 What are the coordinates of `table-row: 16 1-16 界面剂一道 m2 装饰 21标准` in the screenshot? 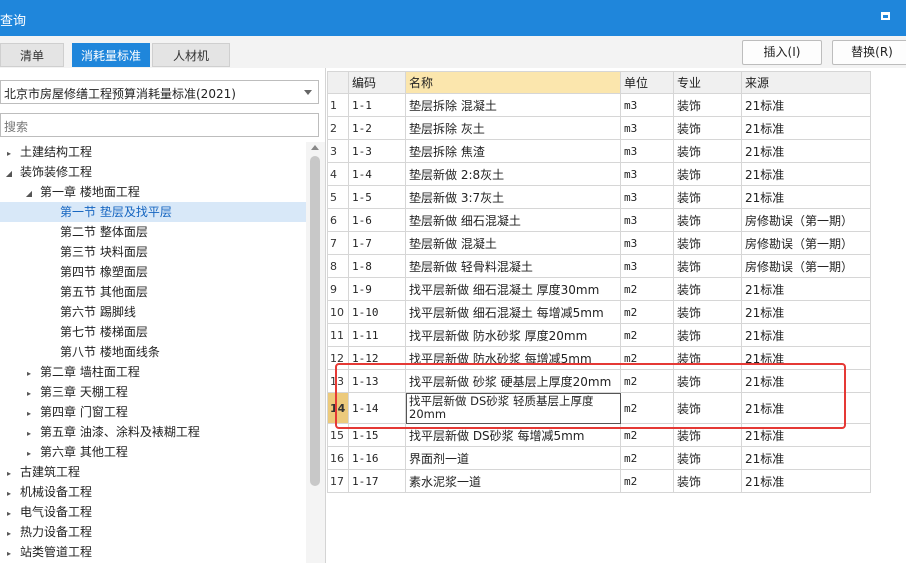 It's located at (599, 458).